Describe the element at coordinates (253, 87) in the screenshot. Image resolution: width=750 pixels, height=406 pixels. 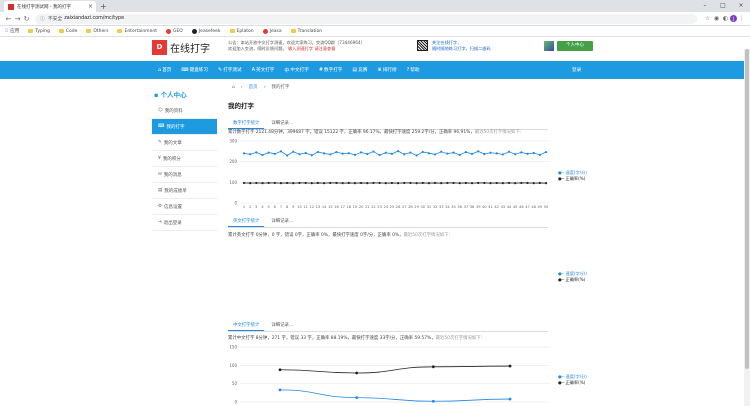
I see `breadcrumb-home: 首页` at that location.